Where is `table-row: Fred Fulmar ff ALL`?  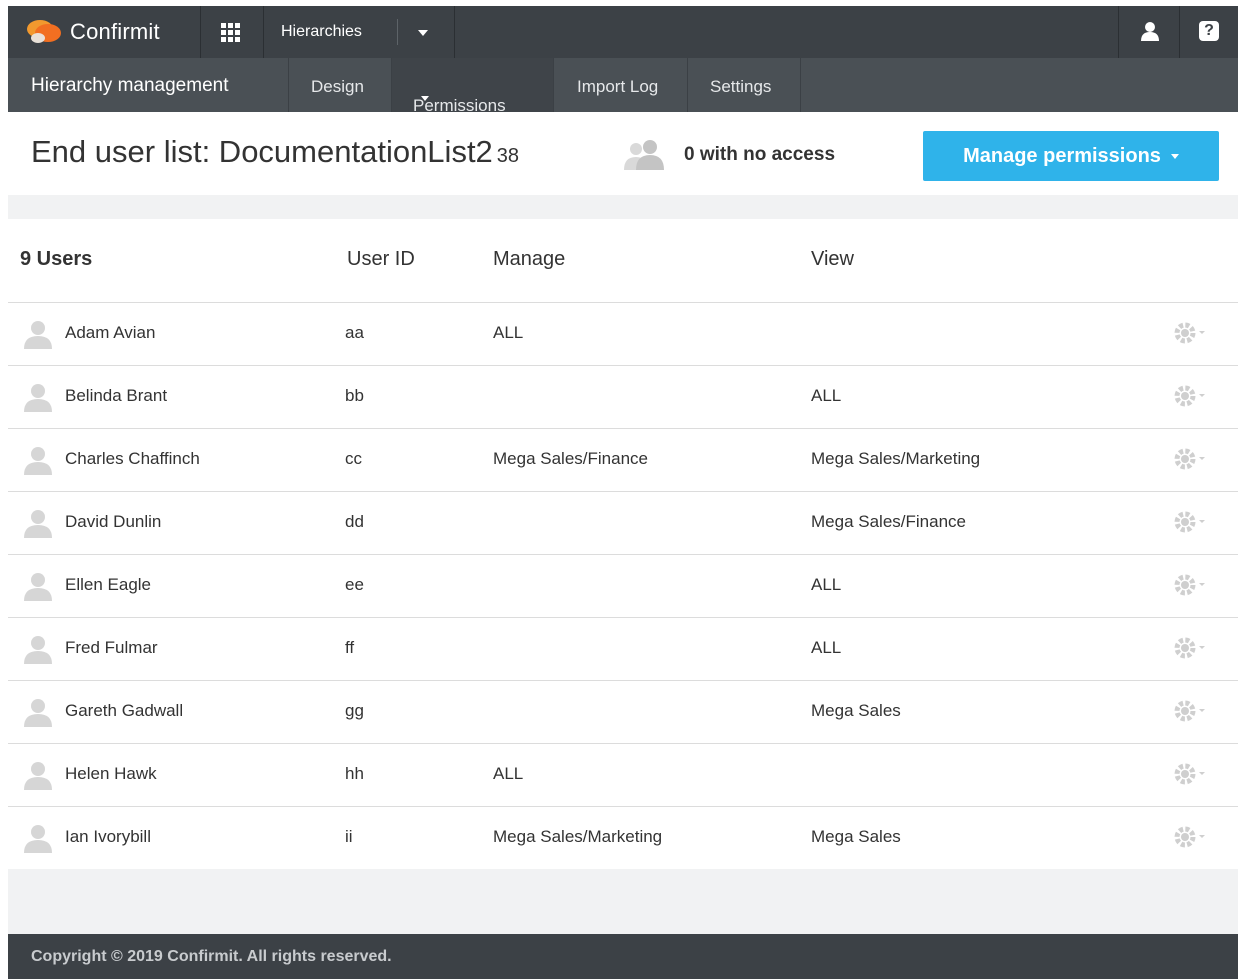 table-row: Fred Fulmar ff ALL is located at coordinates (623, 649).